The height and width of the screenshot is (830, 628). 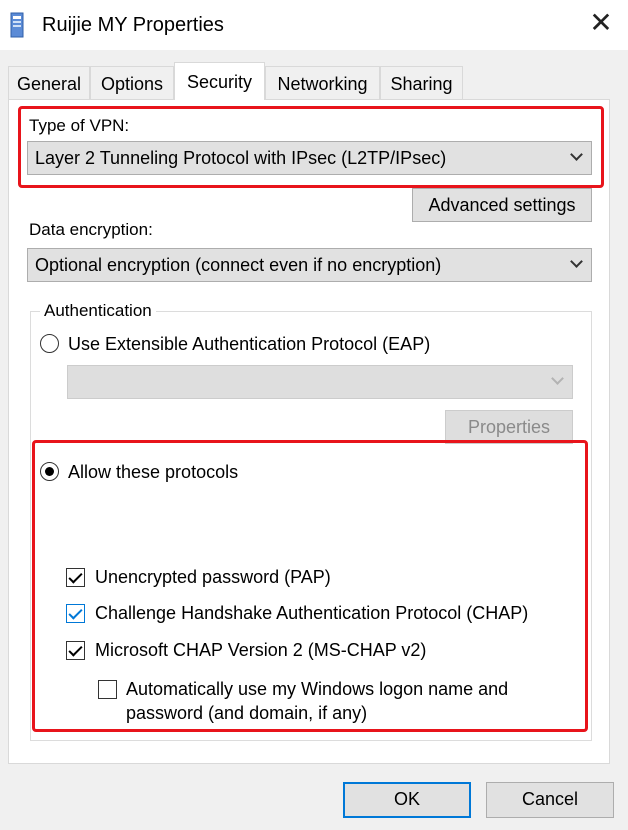 I want to click on vpn-type-highlight, so click(x=311, y=147).